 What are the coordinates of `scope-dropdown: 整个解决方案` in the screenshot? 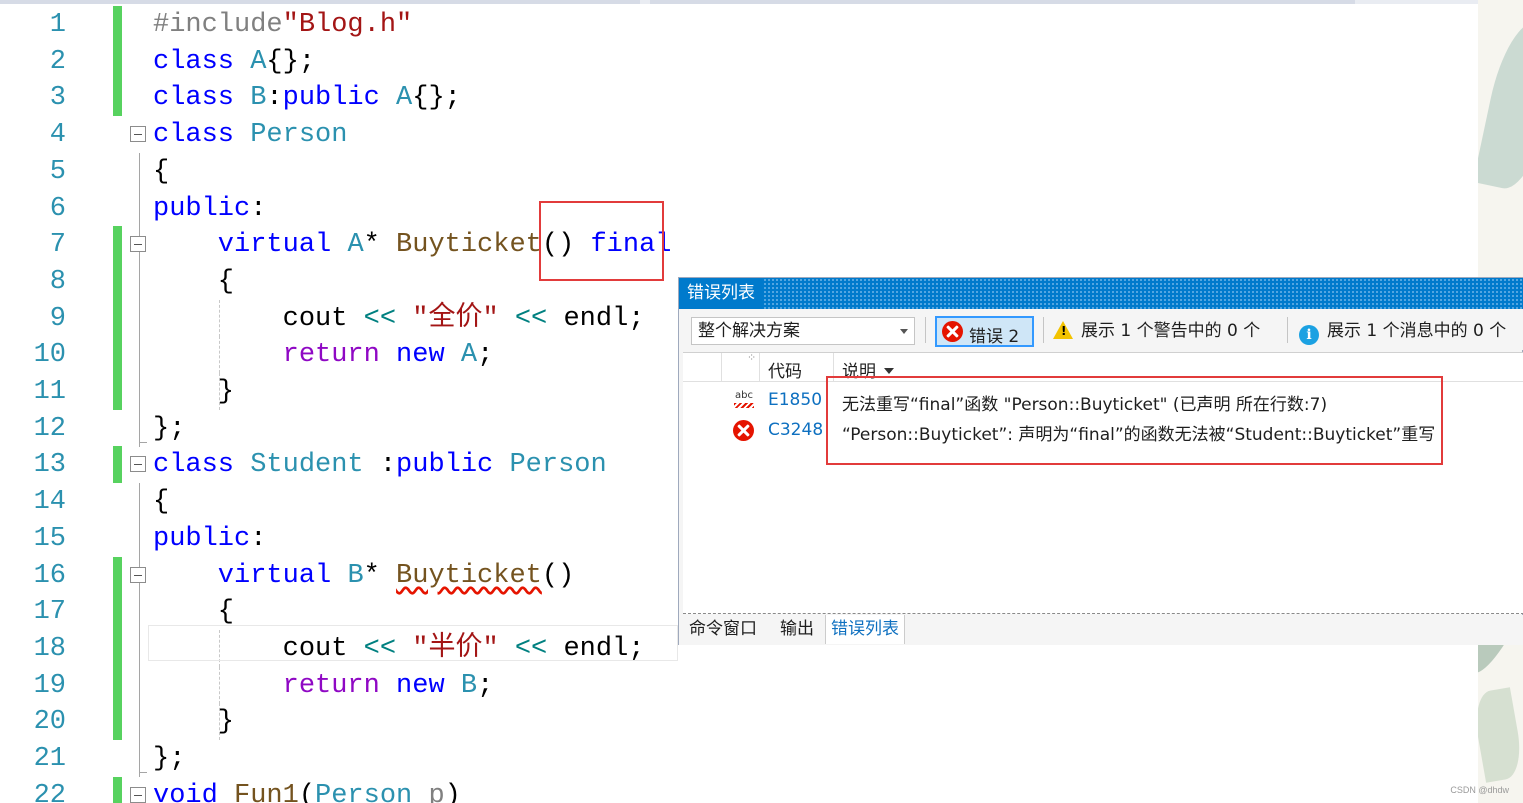 It's located at (803, 331).